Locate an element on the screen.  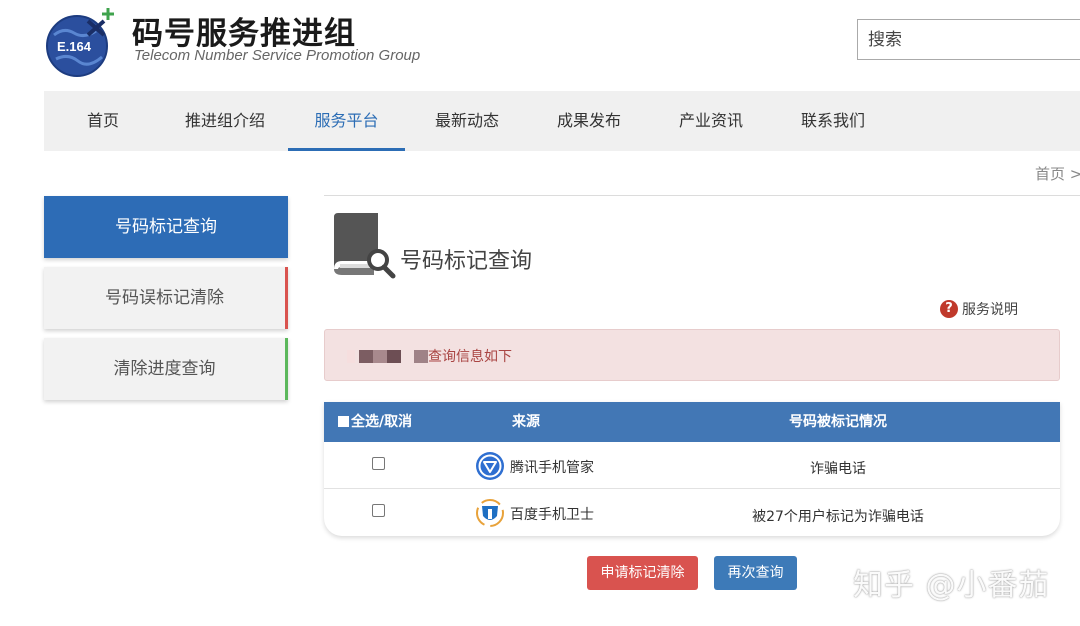
sidebar-item-mark-clear: 号码误标记清除 is located at coordinates (166, 298).